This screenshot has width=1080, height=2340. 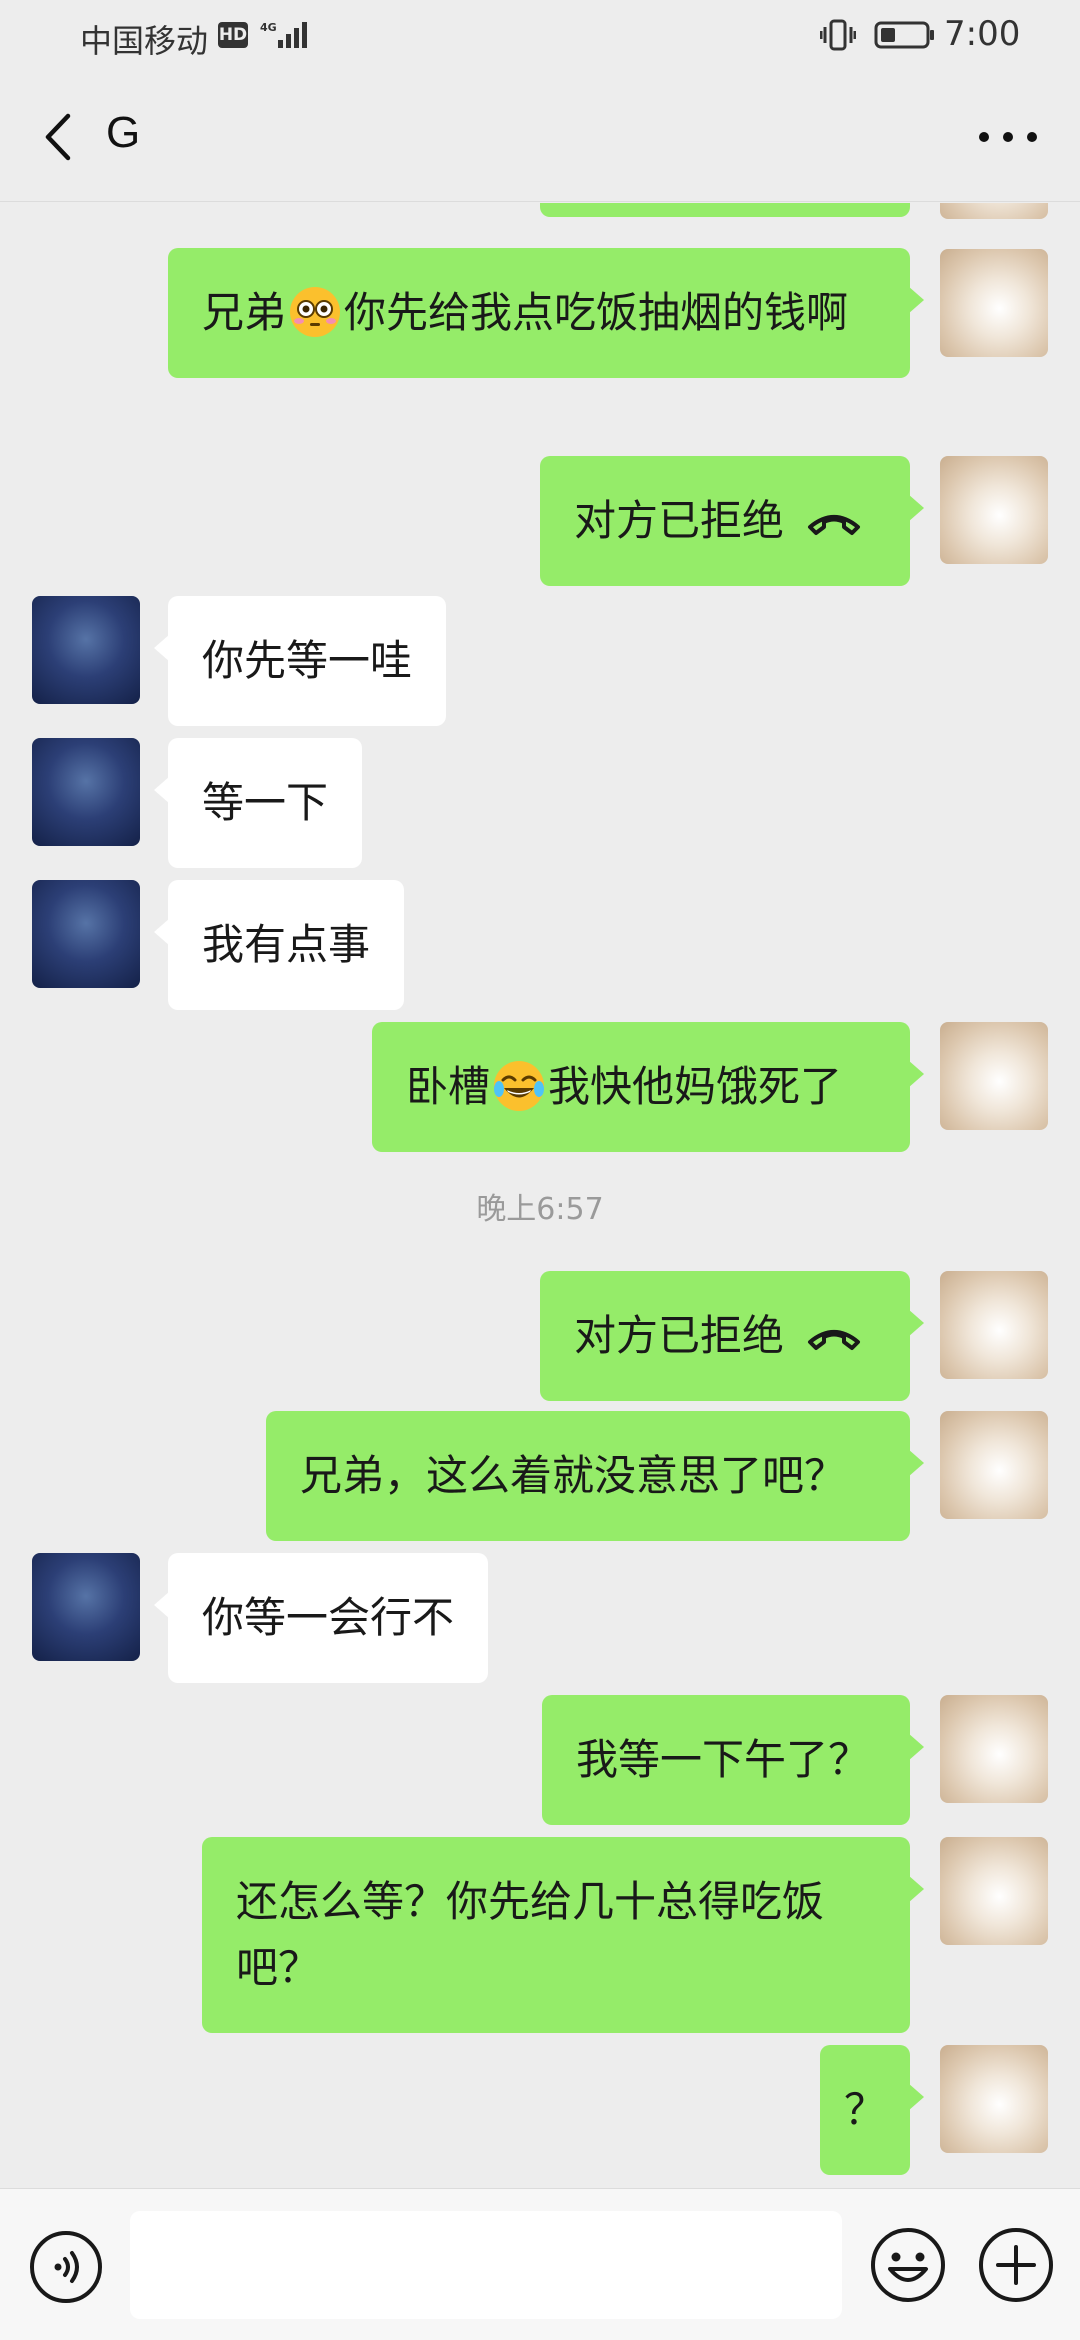 I want to click on message-bubble-outgoing: 卧槽 我快他妈饿死了, so click(x=648, y=1087).